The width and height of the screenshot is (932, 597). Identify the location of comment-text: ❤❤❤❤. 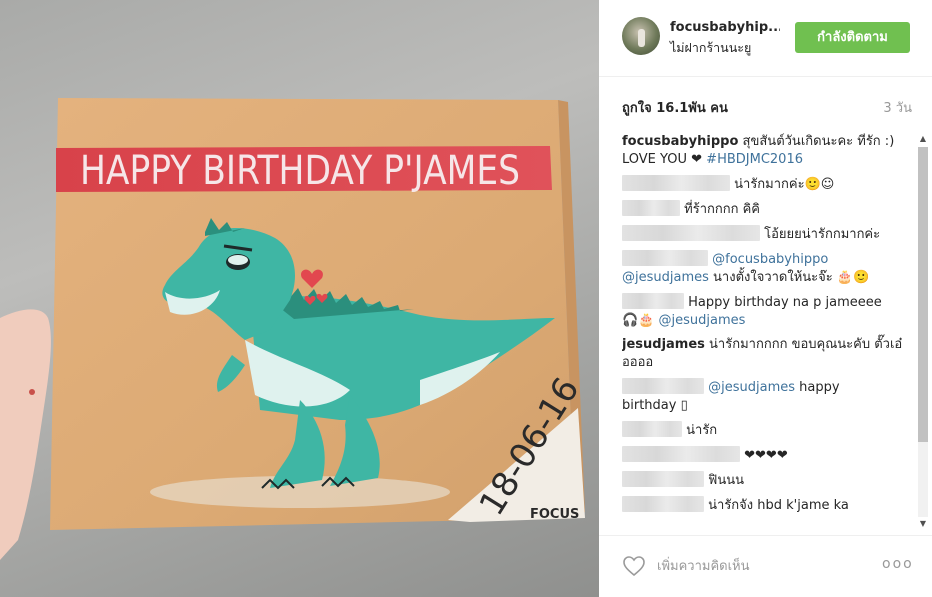
(766, 455).